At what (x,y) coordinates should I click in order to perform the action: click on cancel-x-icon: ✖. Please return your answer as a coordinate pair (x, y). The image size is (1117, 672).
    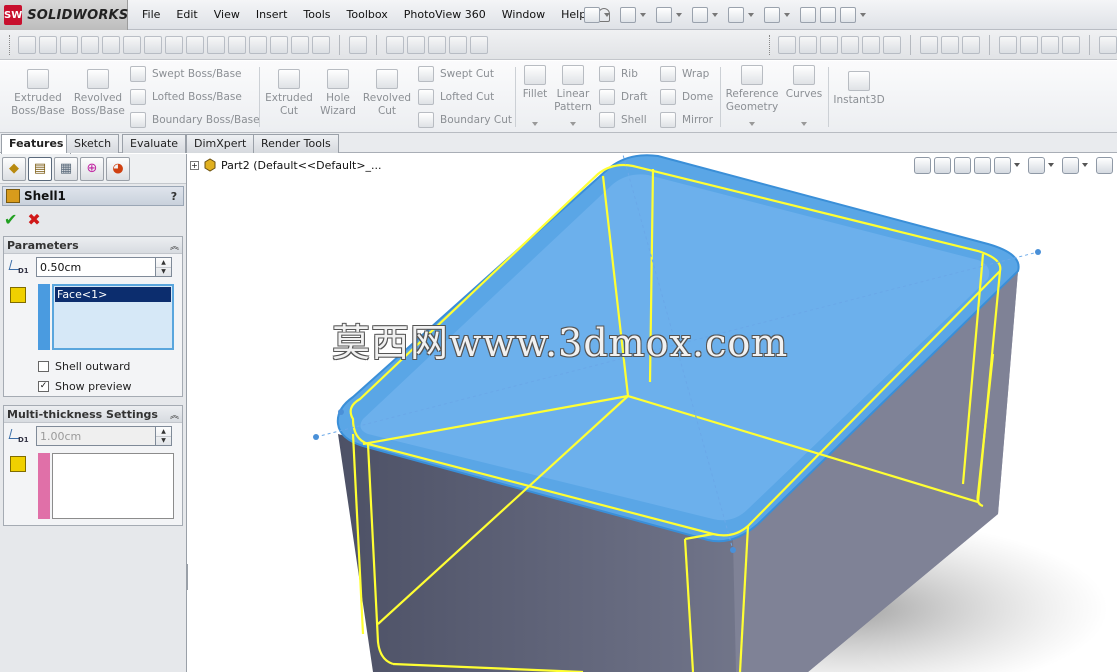
    Looking at the image, I should click on (33, 219).